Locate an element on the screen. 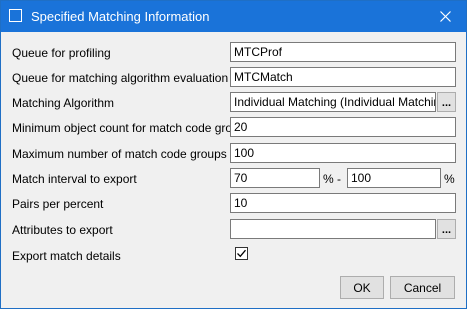 The width and height of the screenshot is (467, 309). queue-matching-field: MTCMatch is located at coordinates (343, 77).